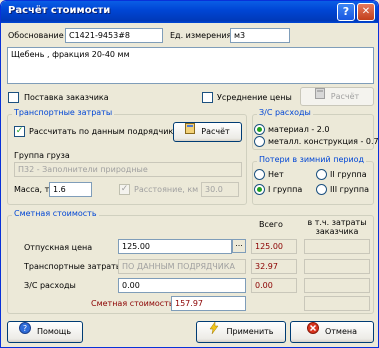 This screenshot has width=379, height=348. What do you see at coordinates (189, 12) in the screenshot?
I see `title-bar: Расчёт стоимости ? ✕` at bounding box center [189, 12].